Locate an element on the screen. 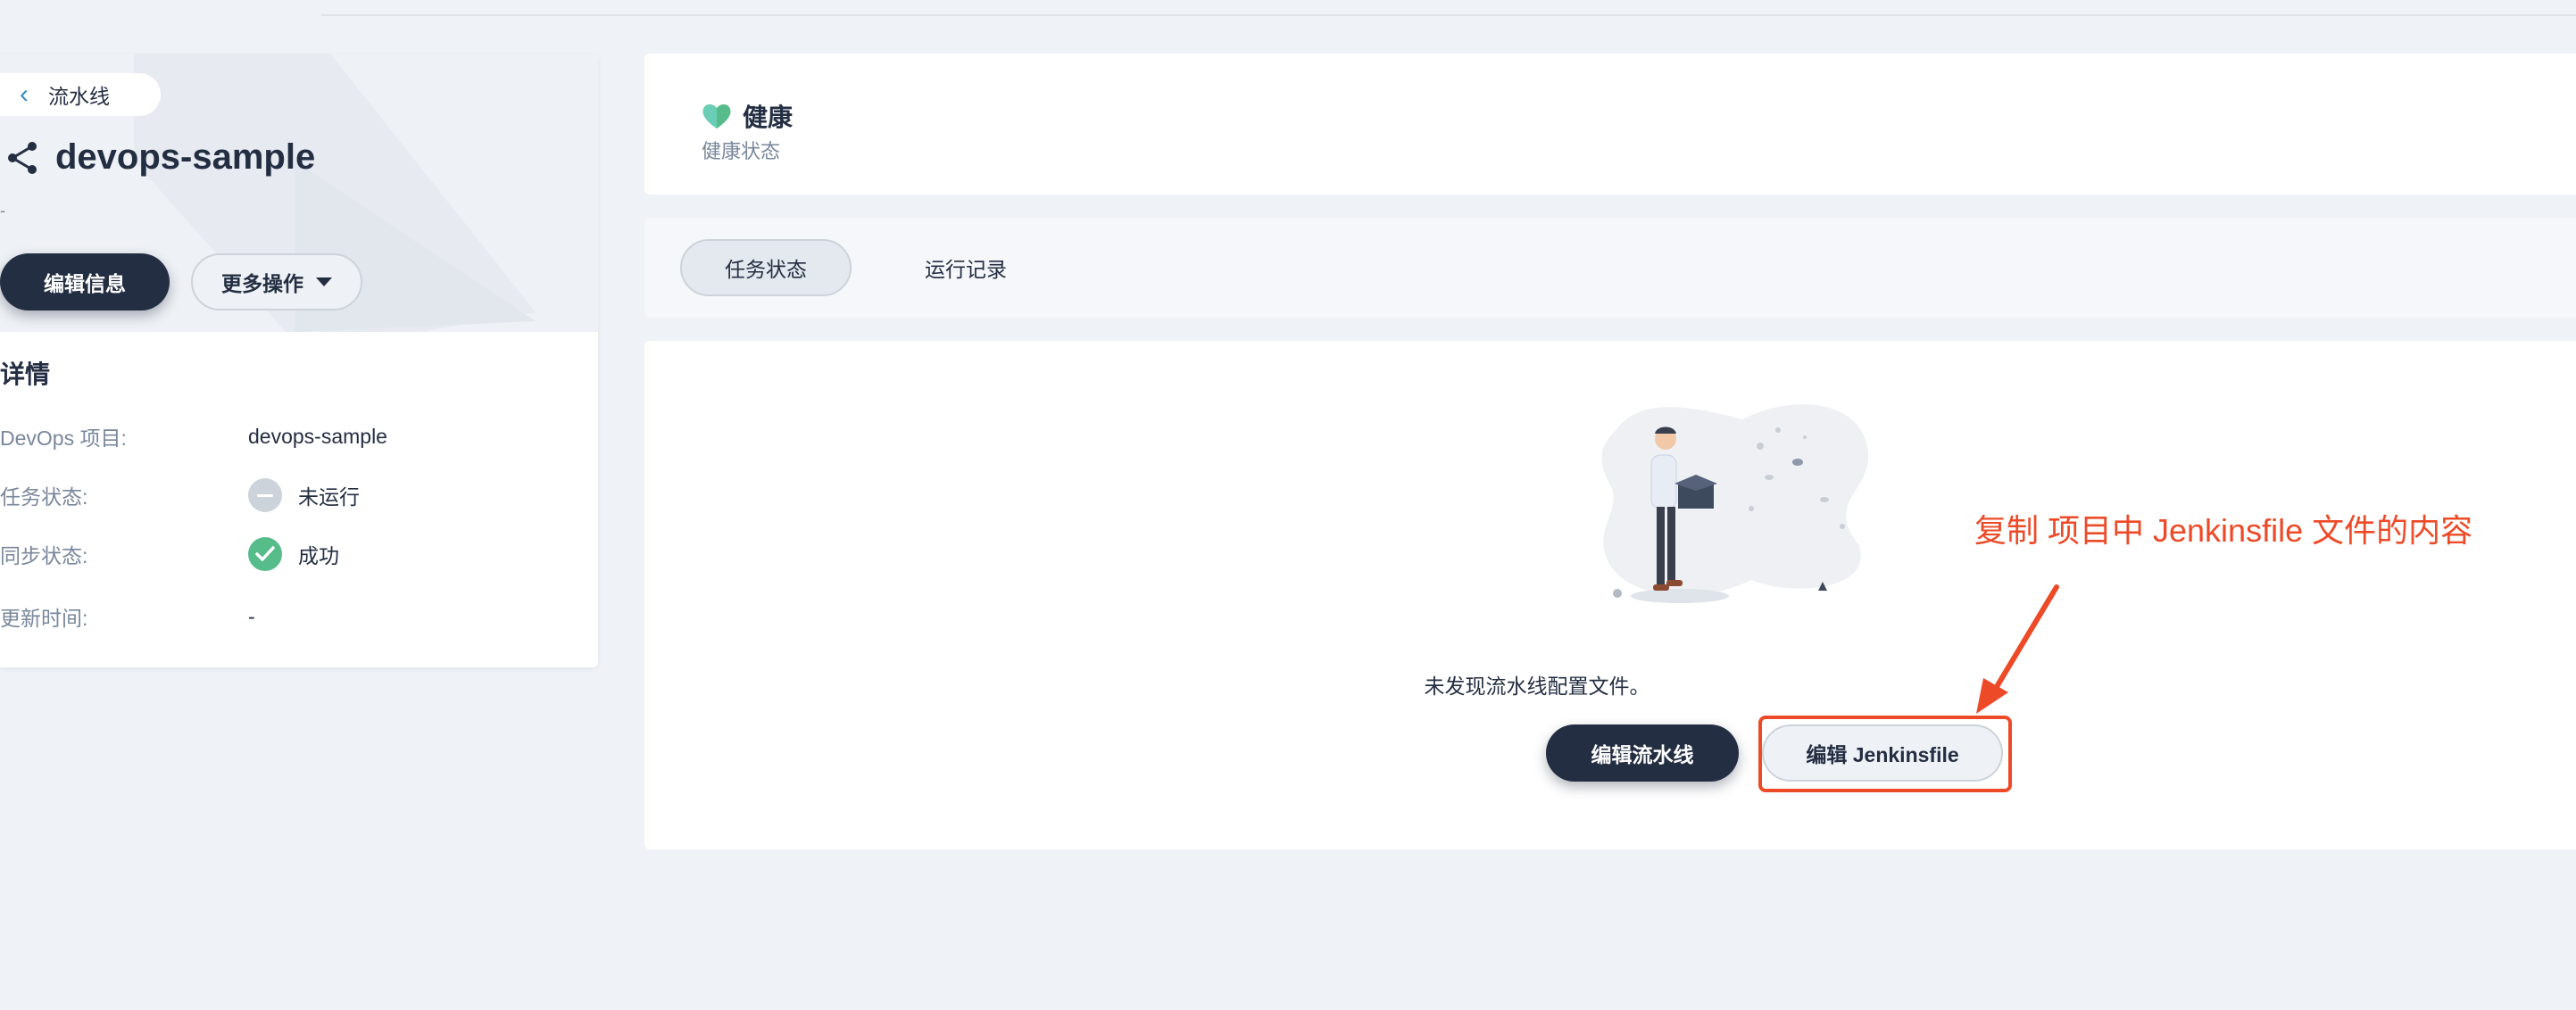 Image resolution: width=2576 pixels, height=1010 pixels. not-run-icon is located at coordinates (265, 495).